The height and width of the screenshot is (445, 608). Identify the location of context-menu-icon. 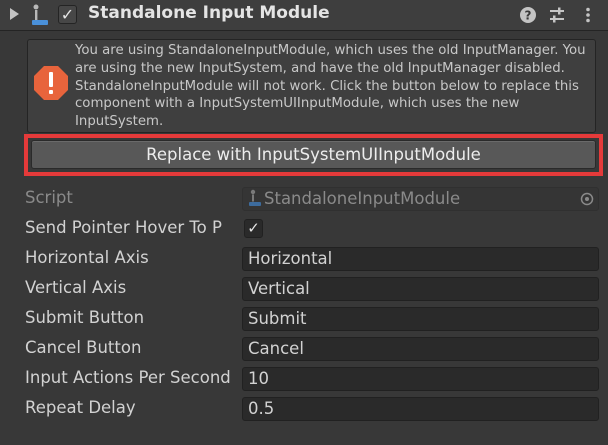
(588, 15).